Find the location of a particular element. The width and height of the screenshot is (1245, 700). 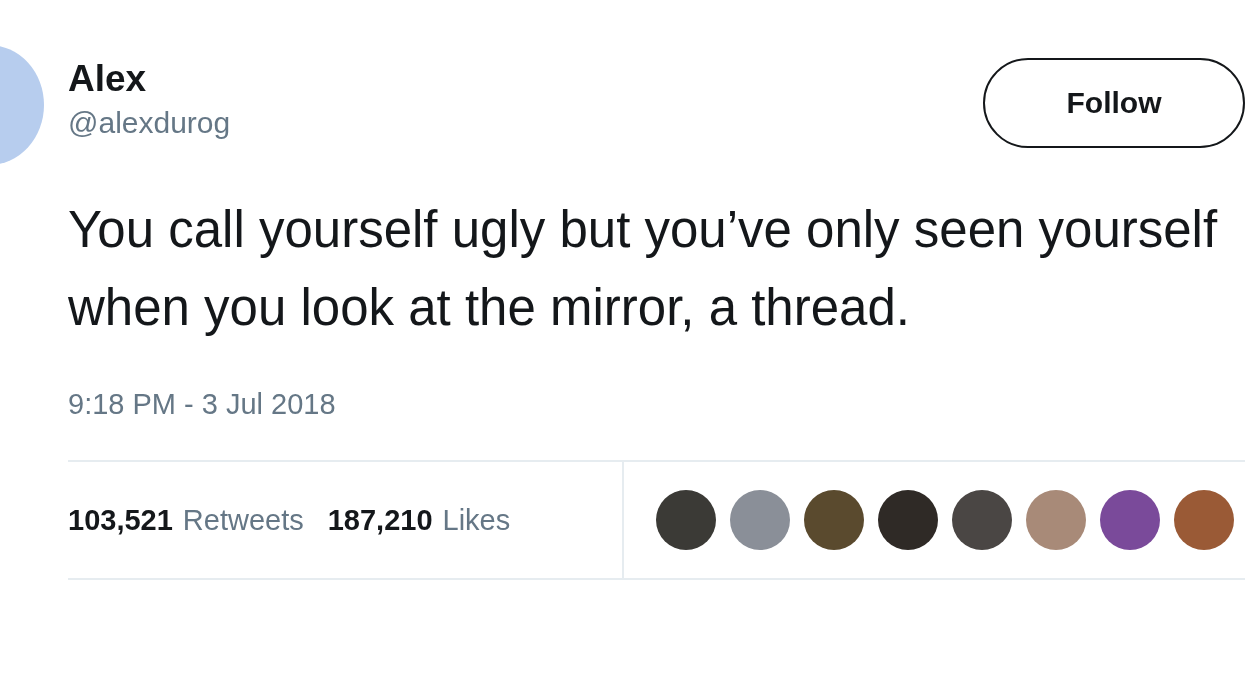

author-handle: @alexdurog is located at coordinates (150, 123).